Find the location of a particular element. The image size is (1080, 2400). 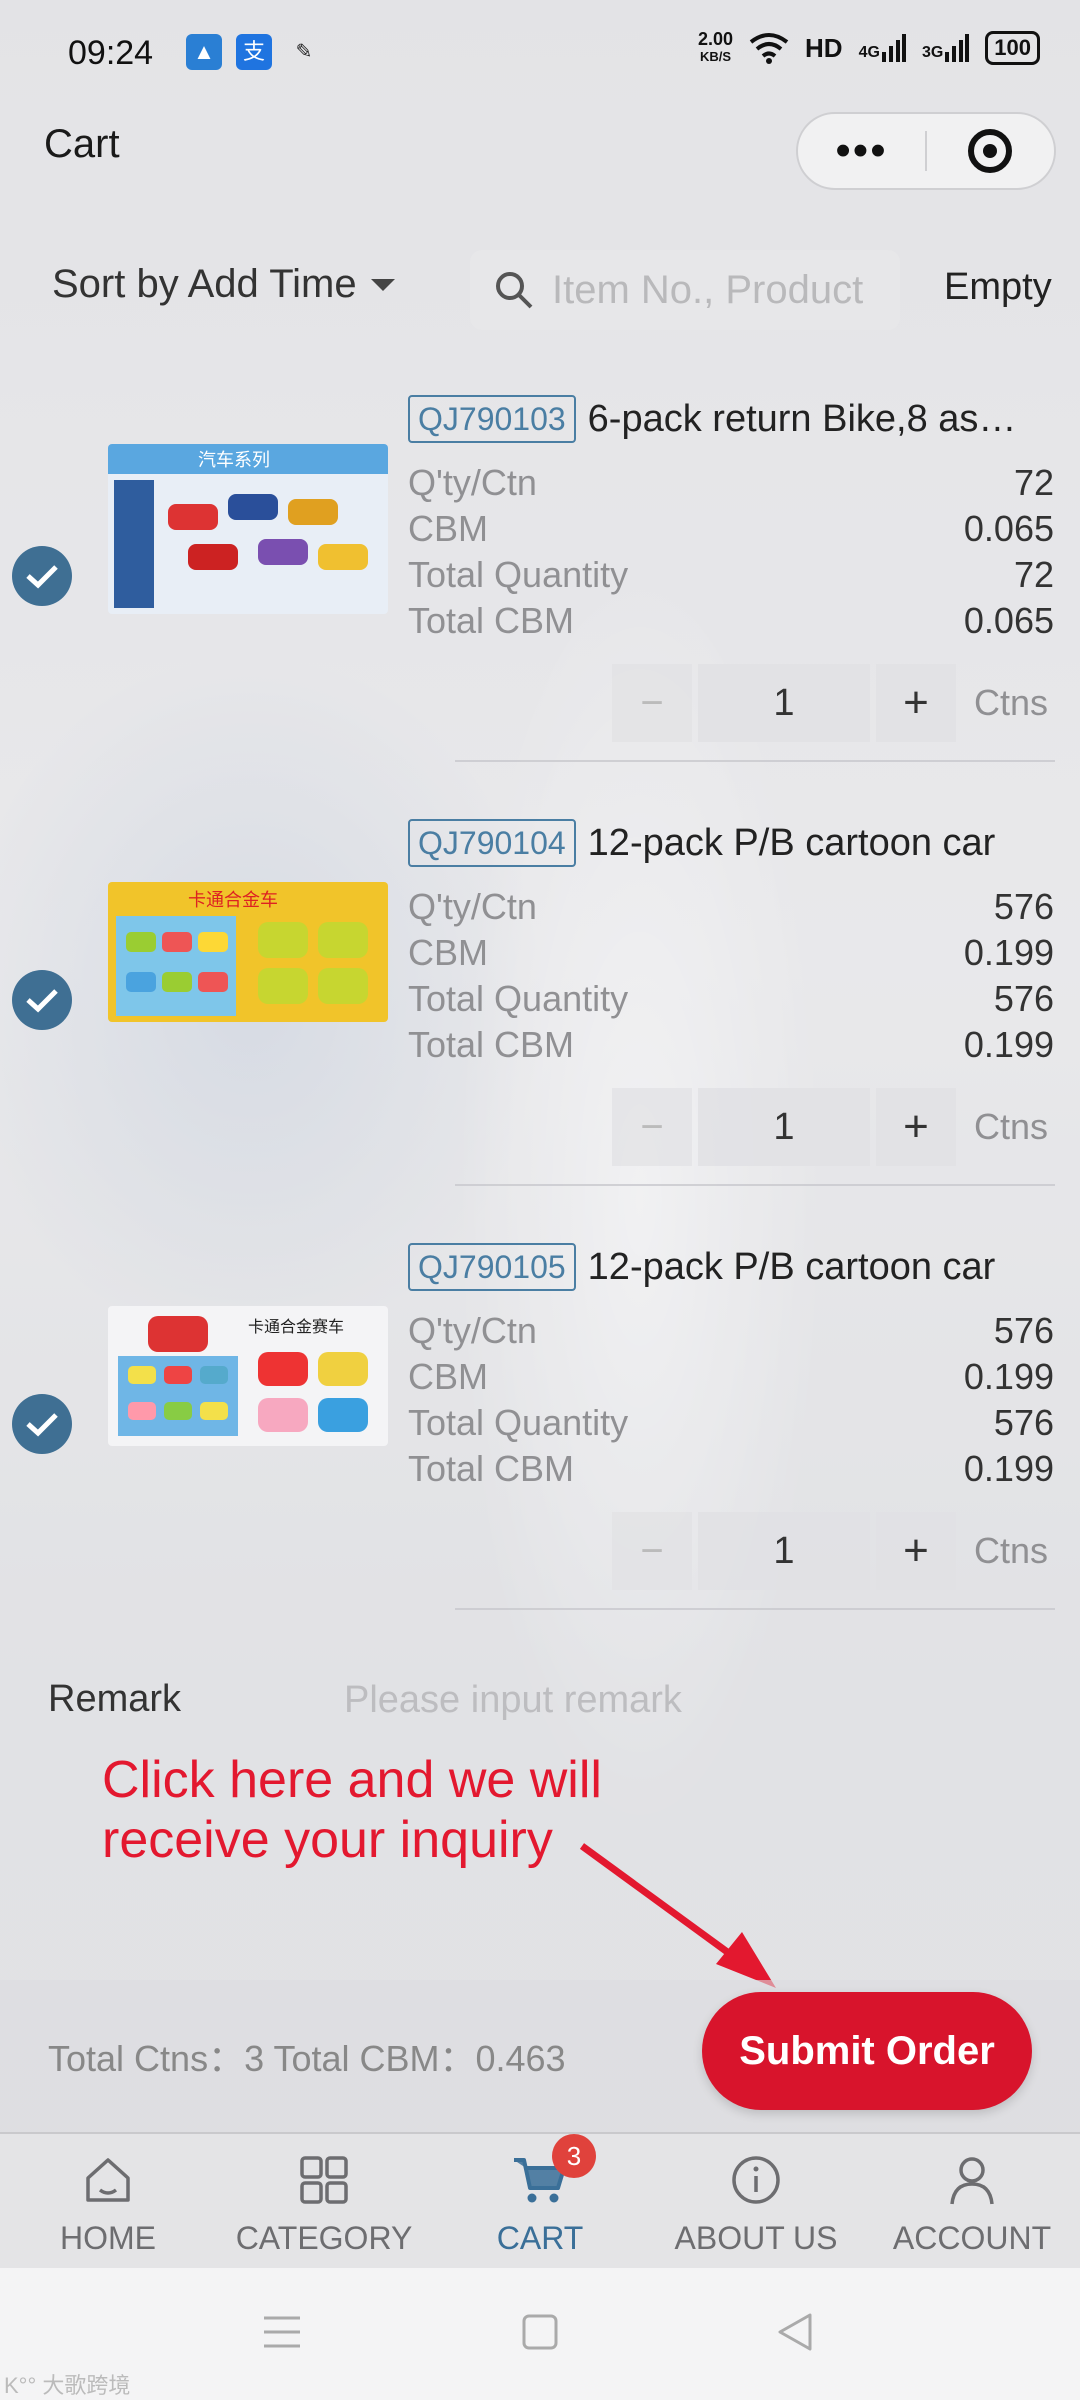

remark-input is located at coordinates (684, 1700).